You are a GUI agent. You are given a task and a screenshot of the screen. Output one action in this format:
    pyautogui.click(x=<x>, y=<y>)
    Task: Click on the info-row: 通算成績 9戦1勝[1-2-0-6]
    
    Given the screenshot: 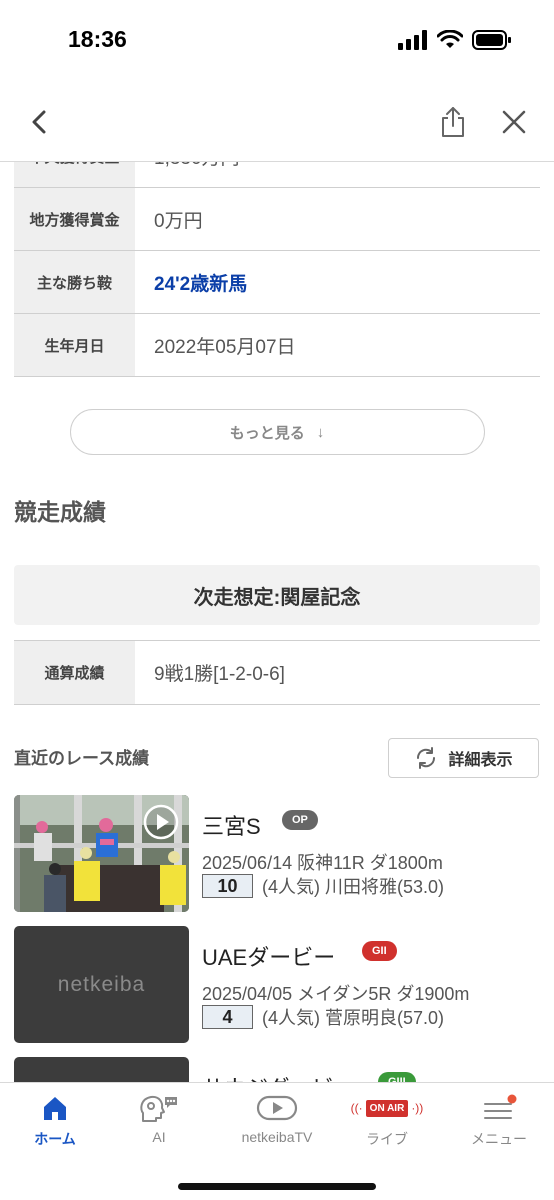 What is the action you would take?
    pyautogui.click(x=277, y=672)
    